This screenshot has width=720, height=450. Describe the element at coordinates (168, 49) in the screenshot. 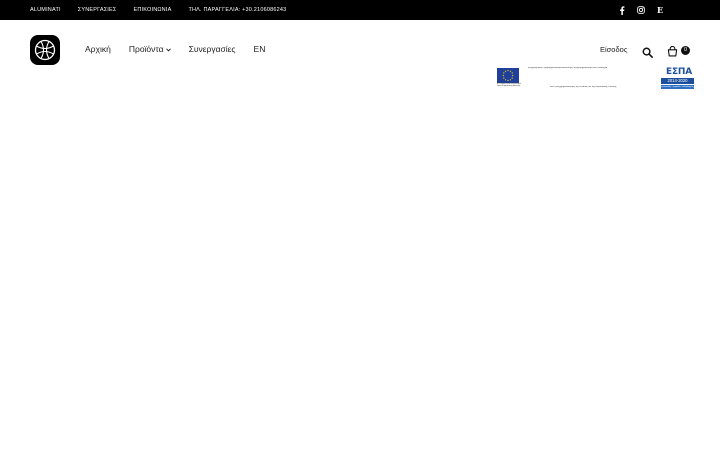

I see `chevron-down-icon` at that location.